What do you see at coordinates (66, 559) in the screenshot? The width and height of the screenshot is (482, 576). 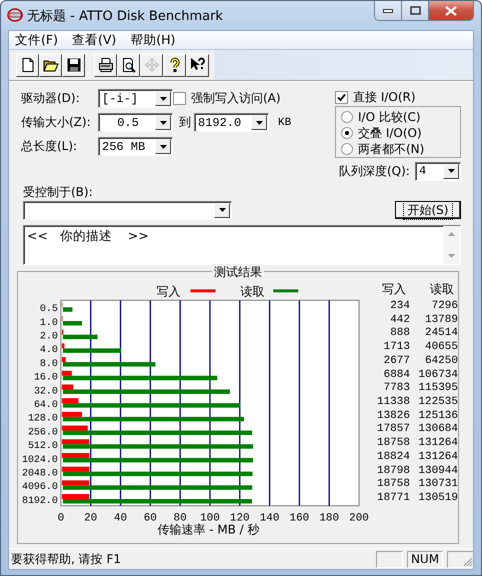 I see `status-text: 要获得帮助, 请按 F1` at bounding box center [66, 559].